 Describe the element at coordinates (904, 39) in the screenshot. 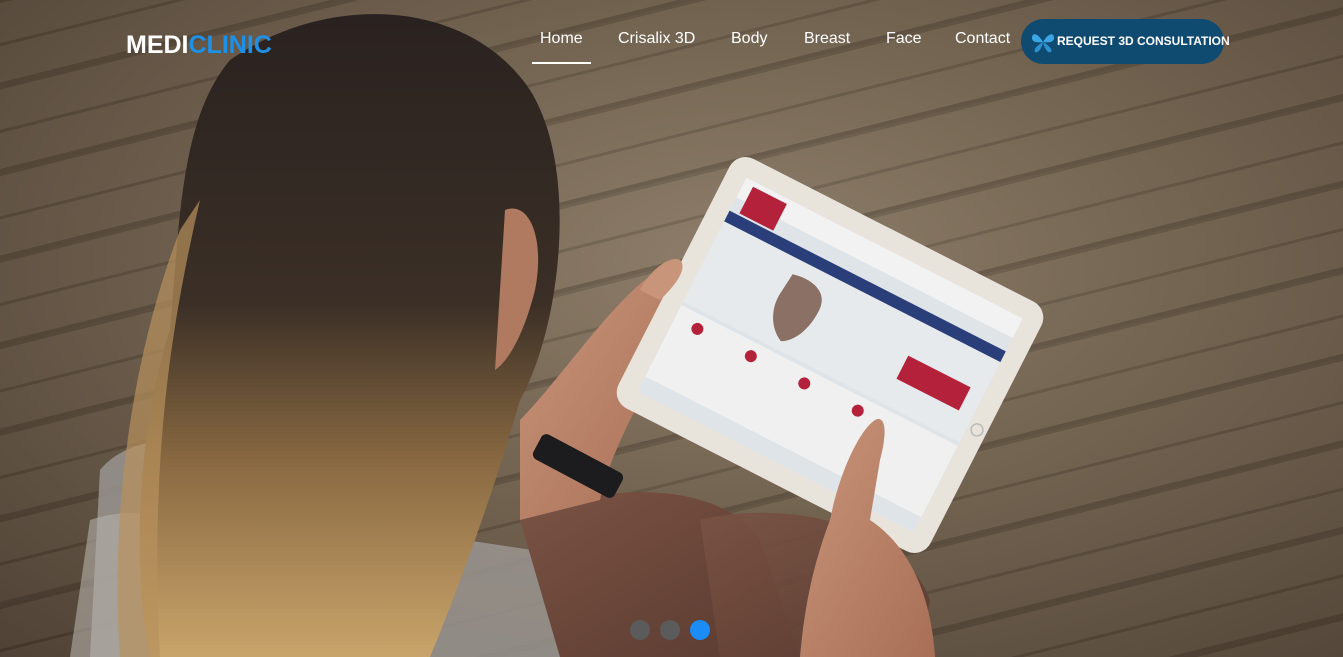

I see `nav-item-face: Face` at that location.